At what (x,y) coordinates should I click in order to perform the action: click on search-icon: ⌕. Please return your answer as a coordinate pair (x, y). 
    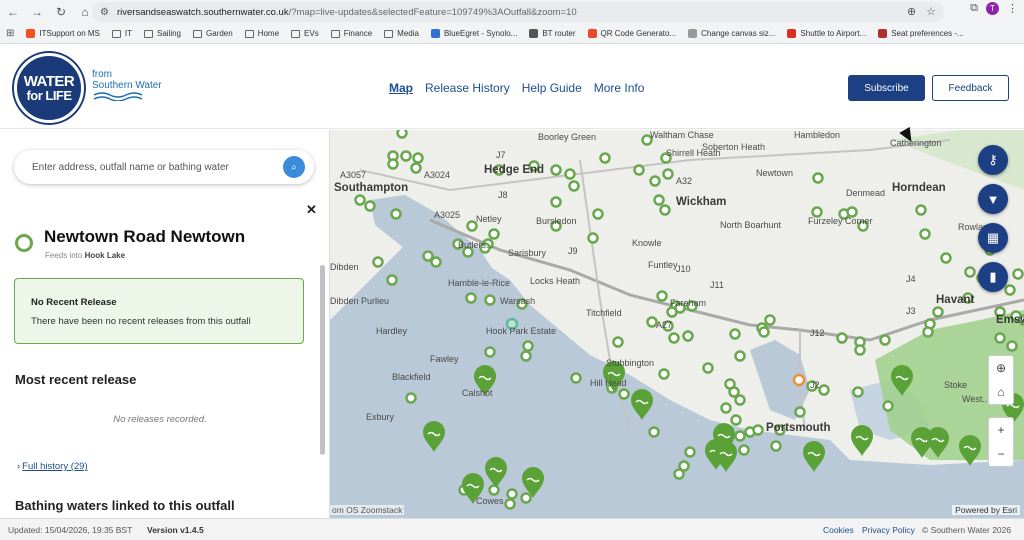
    Looking at the image, I should click on (294, 167).